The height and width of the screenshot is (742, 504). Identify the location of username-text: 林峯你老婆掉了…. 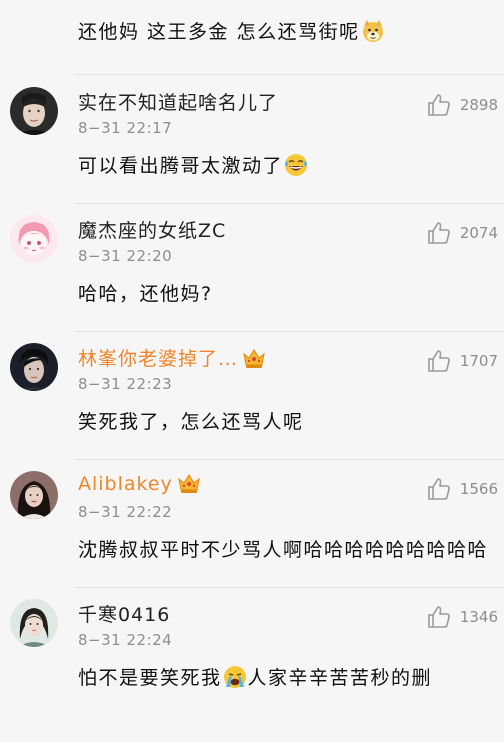
(158, 359).